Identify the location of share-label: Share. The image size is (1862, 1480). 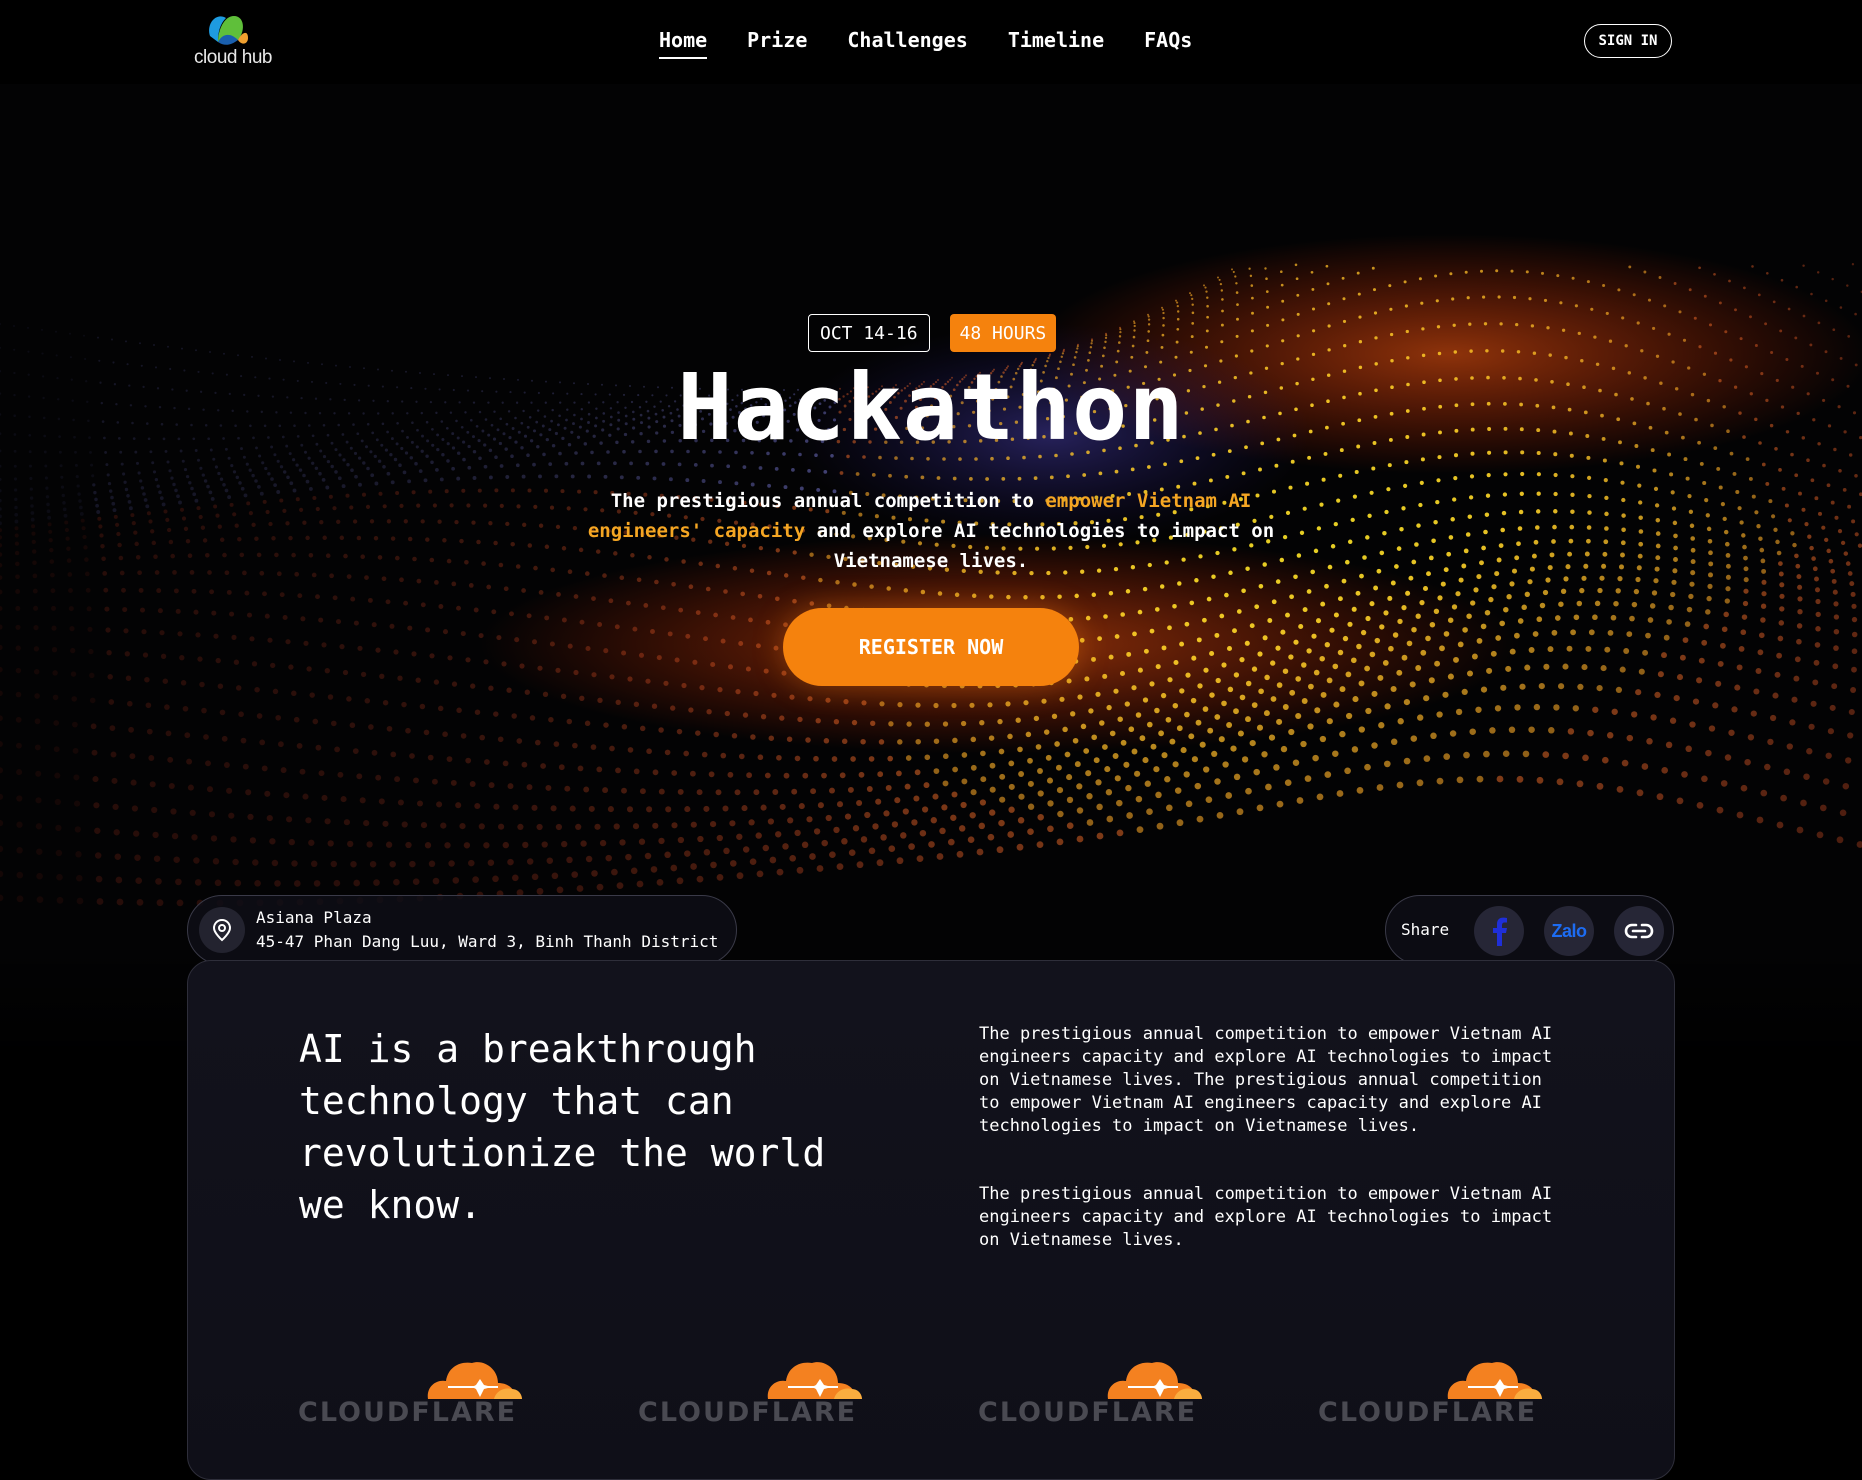
(1425, 929).